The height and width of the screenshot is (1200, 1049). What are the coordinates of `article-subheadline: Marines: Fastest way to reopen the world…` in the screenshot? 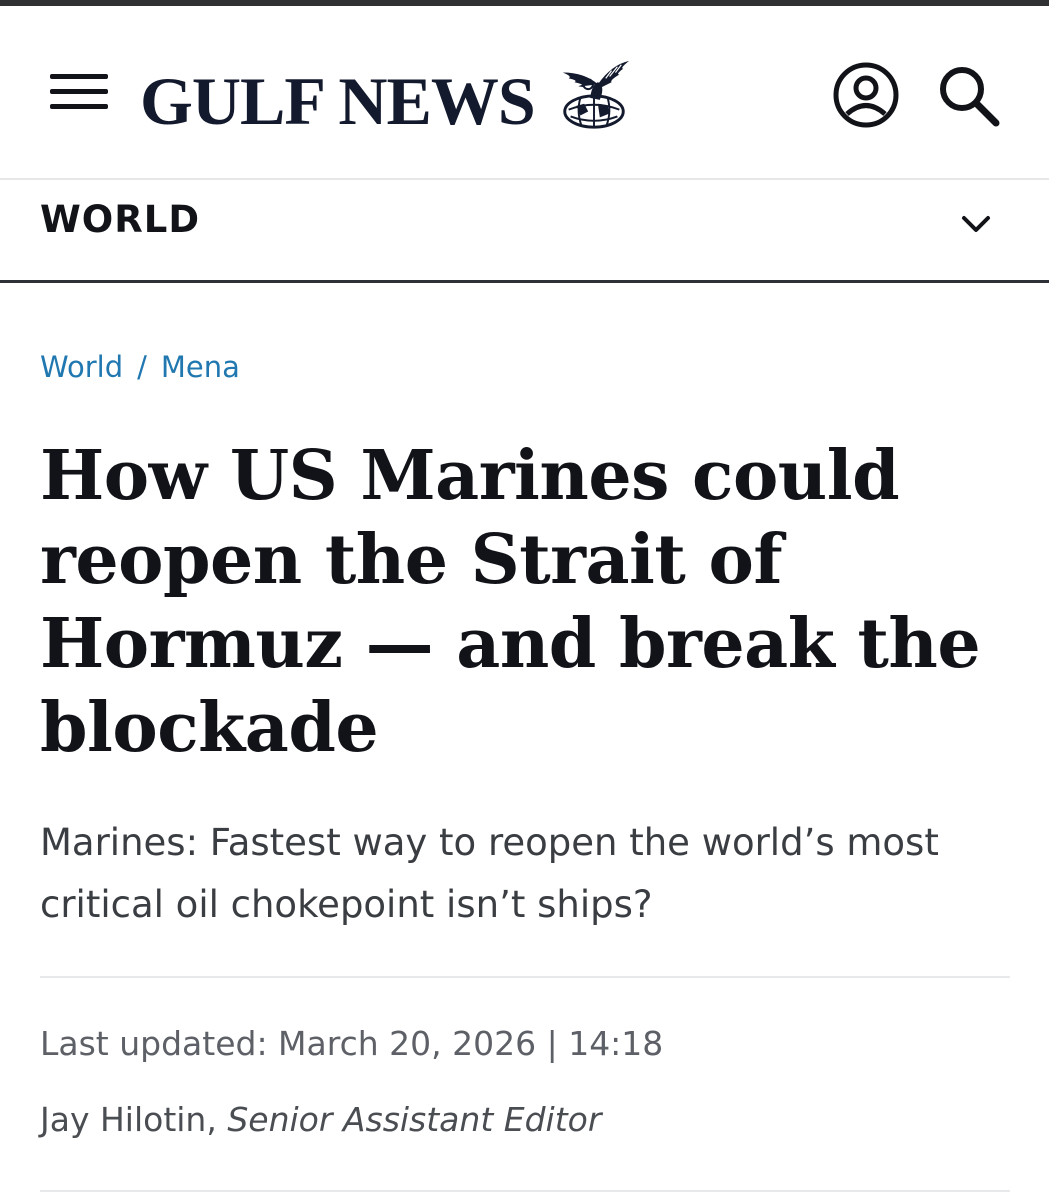 It's located at (489, 873).